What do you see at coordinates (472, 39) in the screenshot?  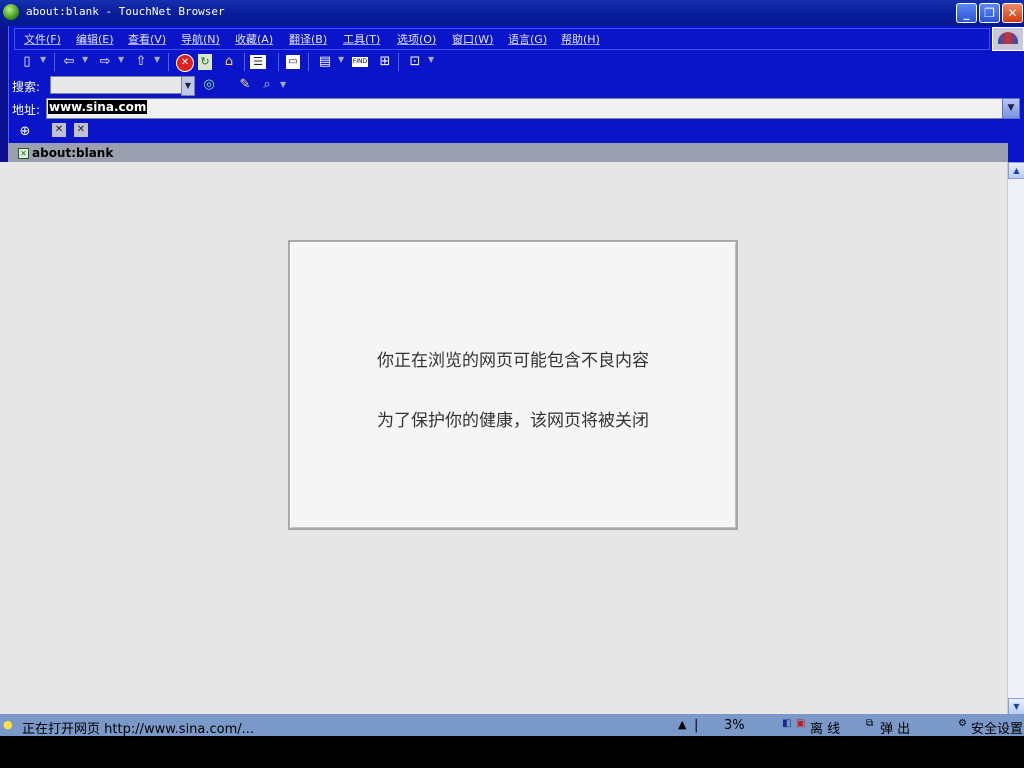 I see `menu-window: 窗口(W)` at bounding box center [472, 39].